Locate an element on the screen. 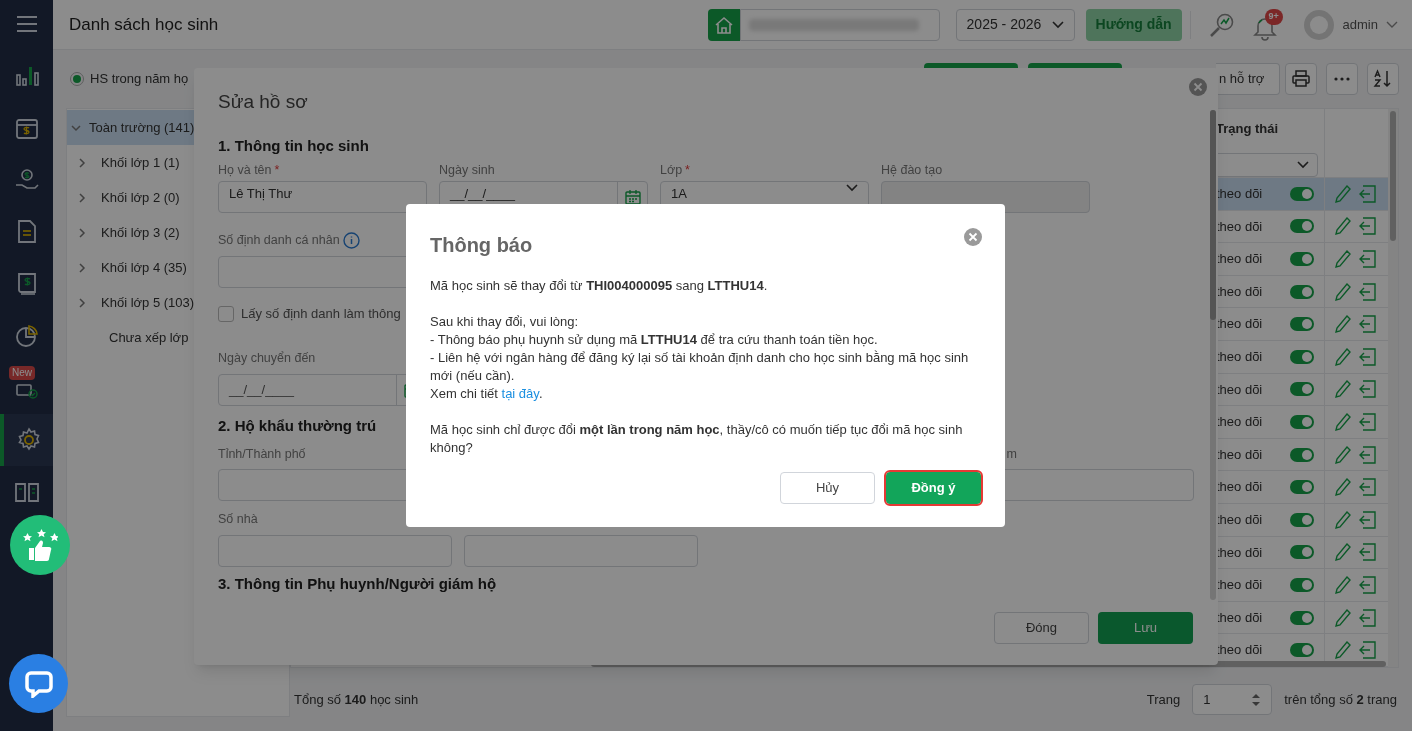  more-button is located at coordinates (1342, 79).